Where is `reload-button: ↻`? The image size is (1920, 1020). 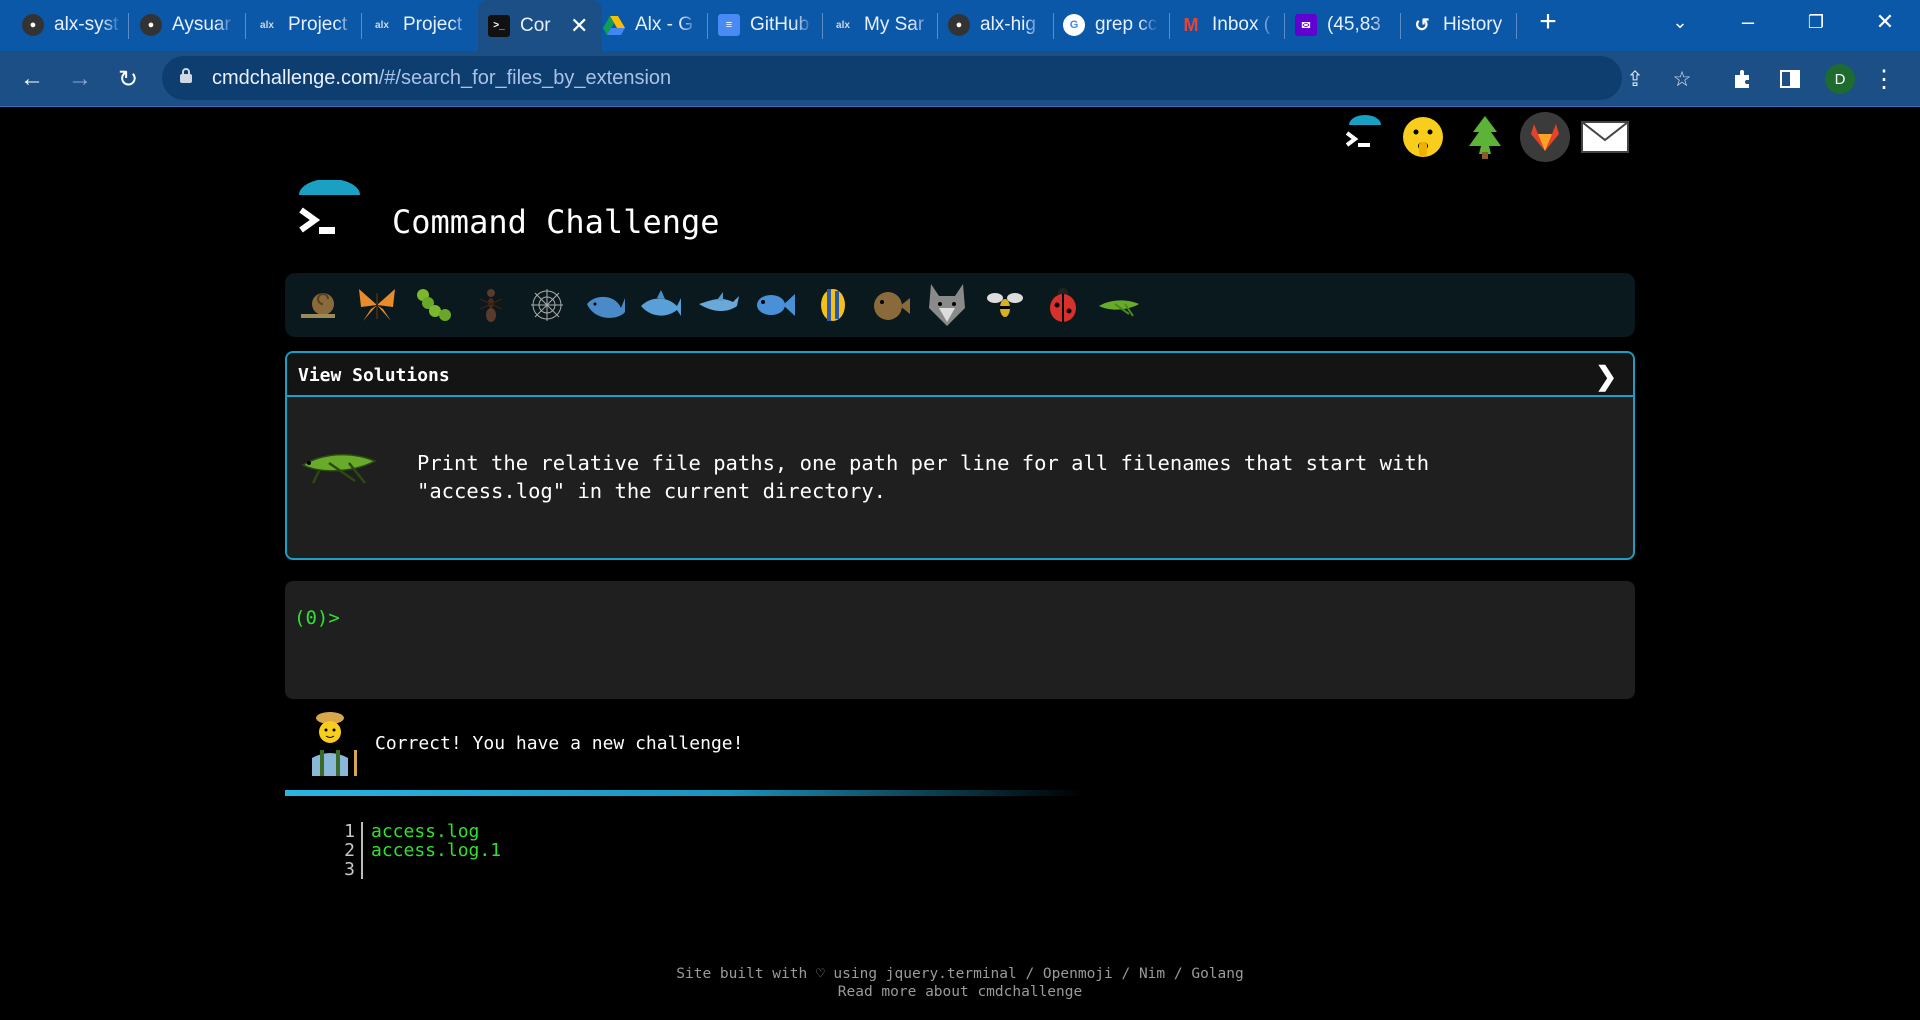
reload-button: ↻ is located at coordinates (128, 79).